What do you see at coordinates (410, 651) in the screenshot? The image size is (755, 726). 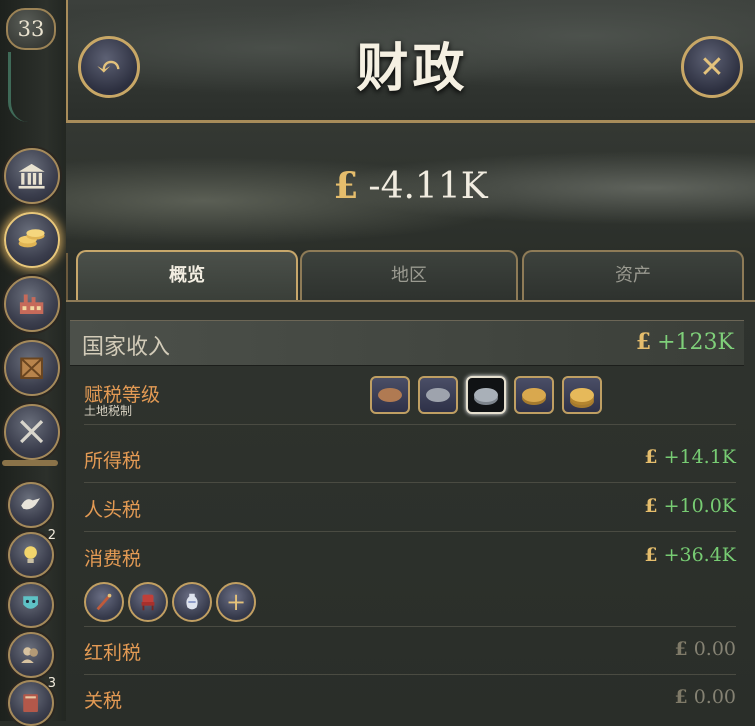 I see `dividend-tax-row: 红利税 £0.00` at bounding box center [410, 651].